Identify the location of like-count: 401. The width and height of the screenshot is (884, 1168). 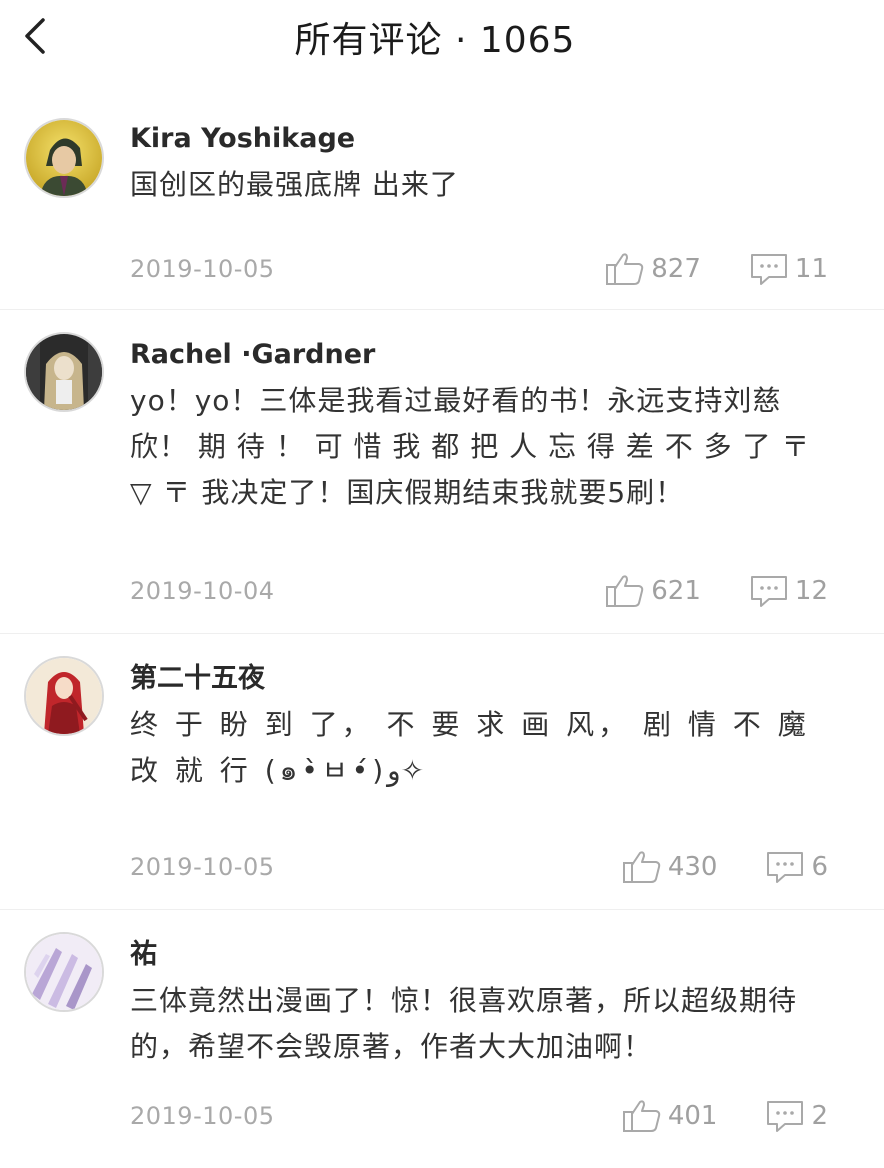
(692, 1116).